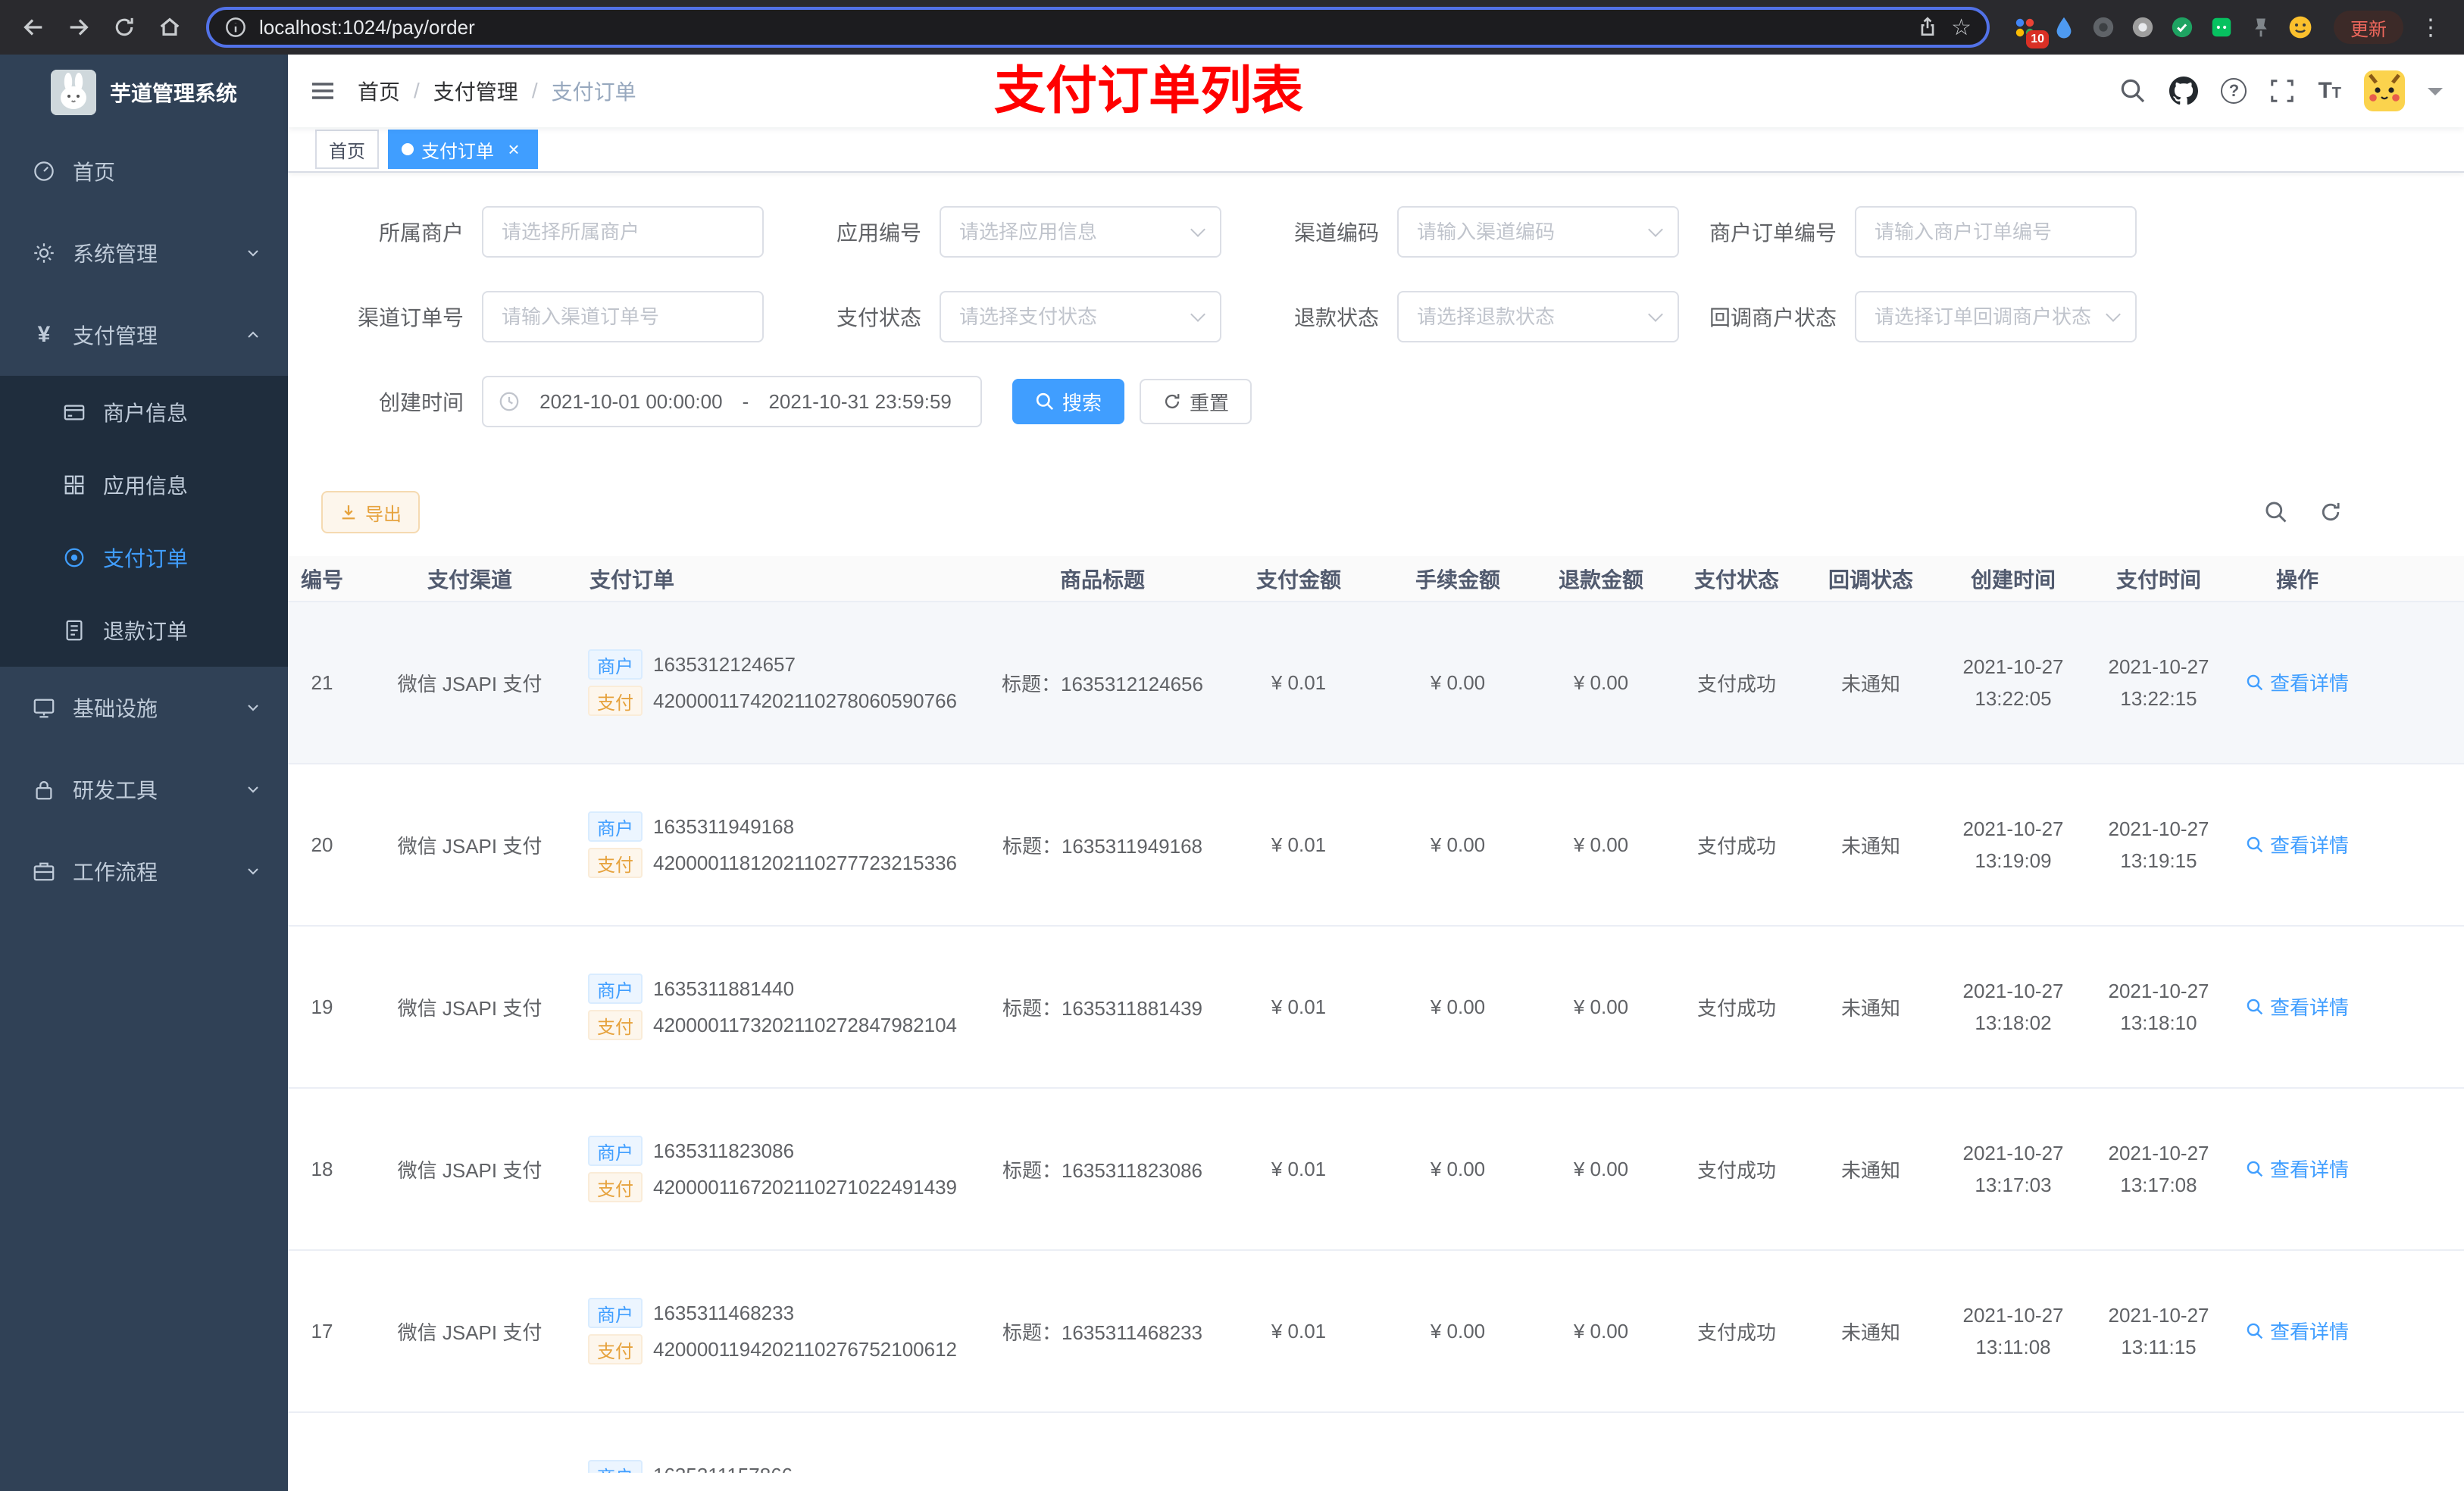 This screenshot has height=1491, width=2464. I want to click on notify-status-select, so click(1996, 316).